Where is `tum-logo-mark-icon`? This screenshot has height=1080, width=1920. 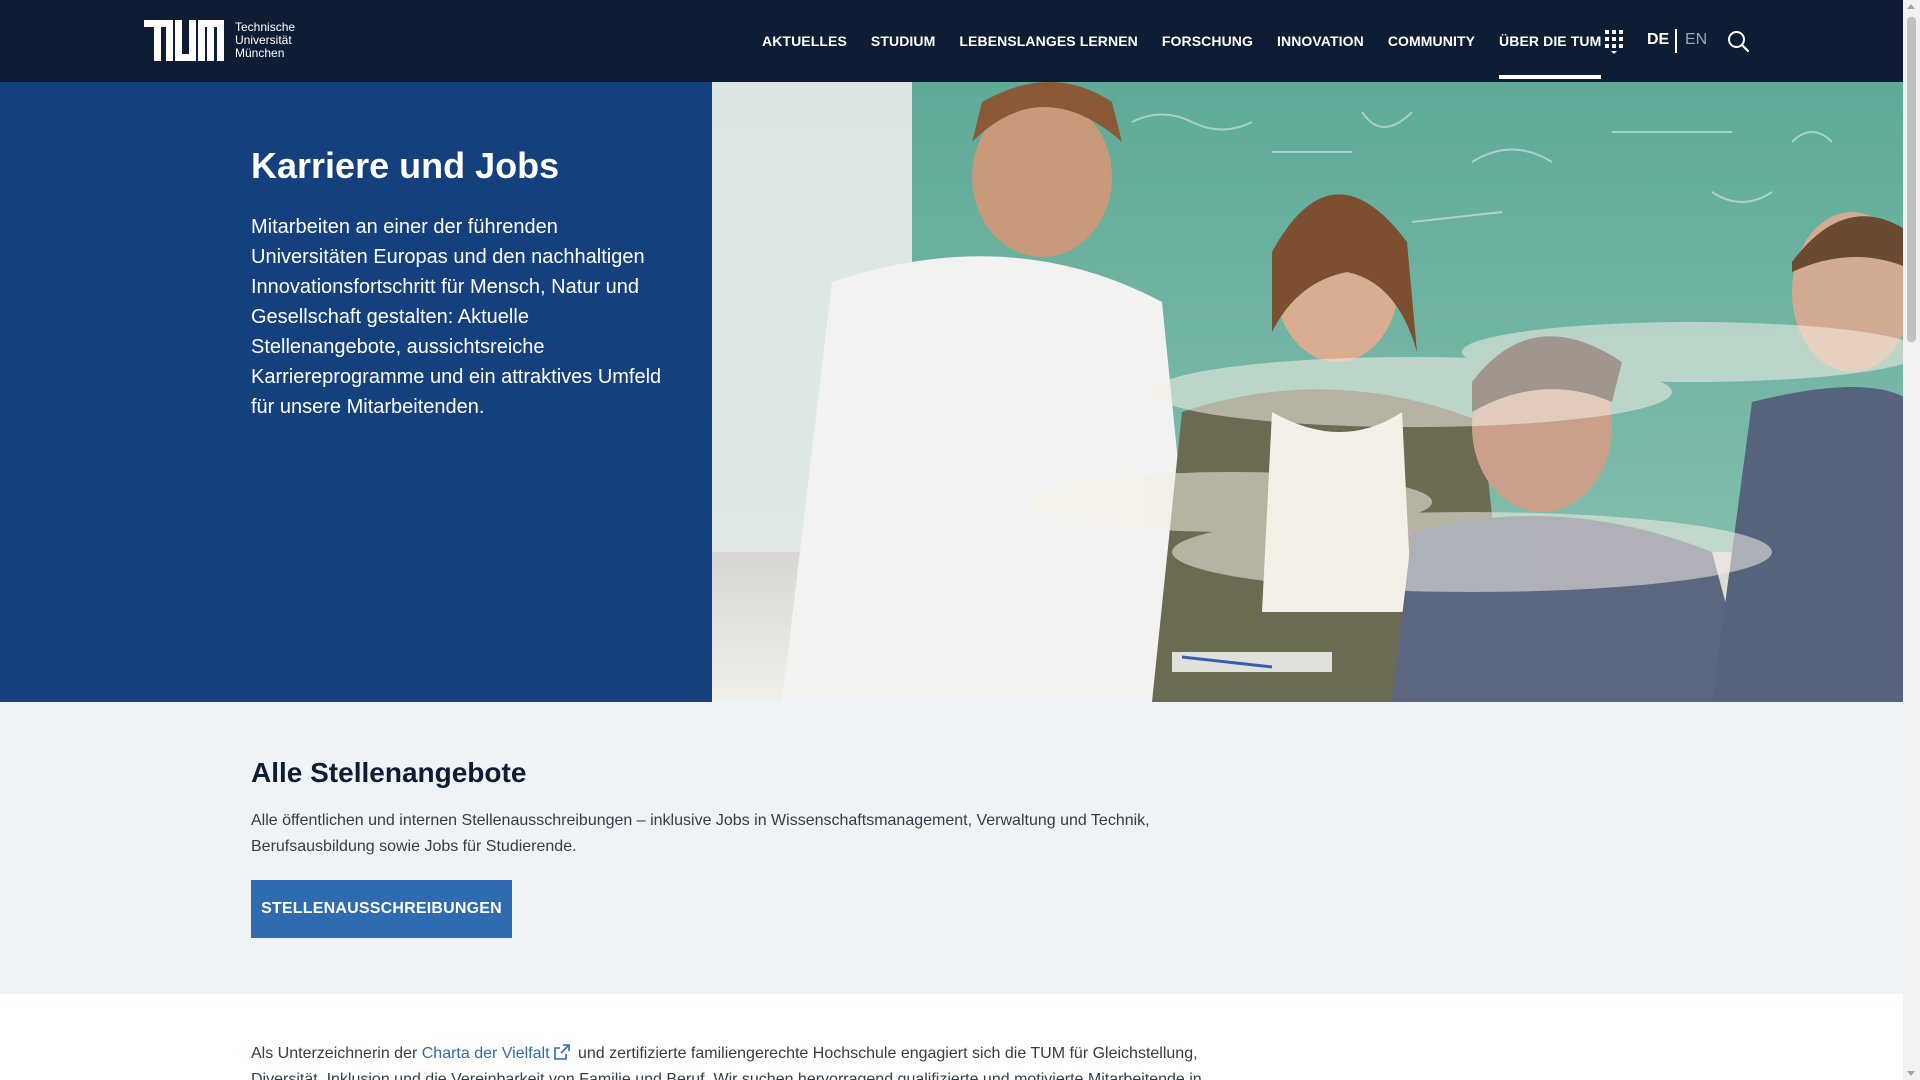 tum-logo-mark-icon is located at coordinates (184, 40).